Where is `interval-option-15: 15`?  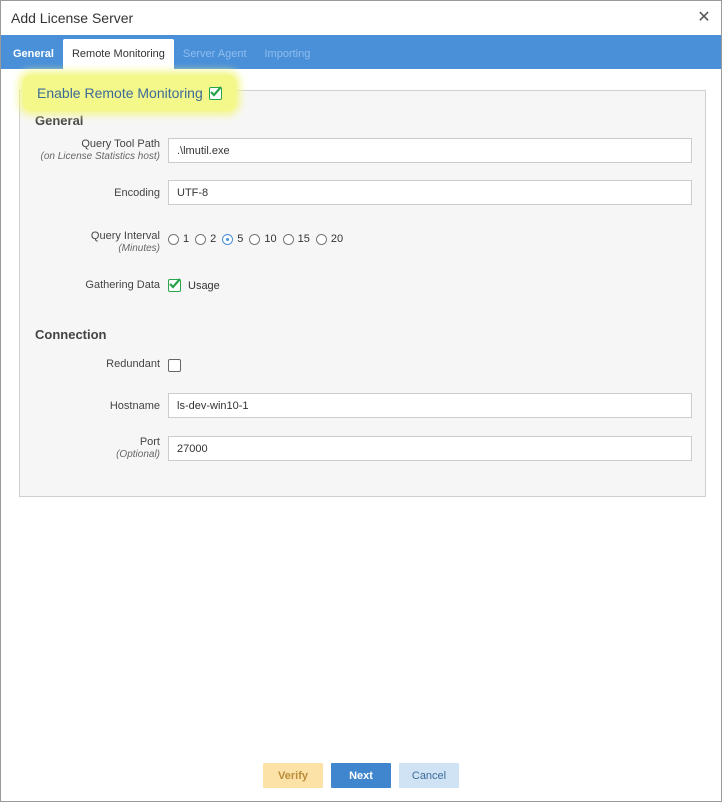
interval-option-15: 15 is located at coordinates (296, 239).